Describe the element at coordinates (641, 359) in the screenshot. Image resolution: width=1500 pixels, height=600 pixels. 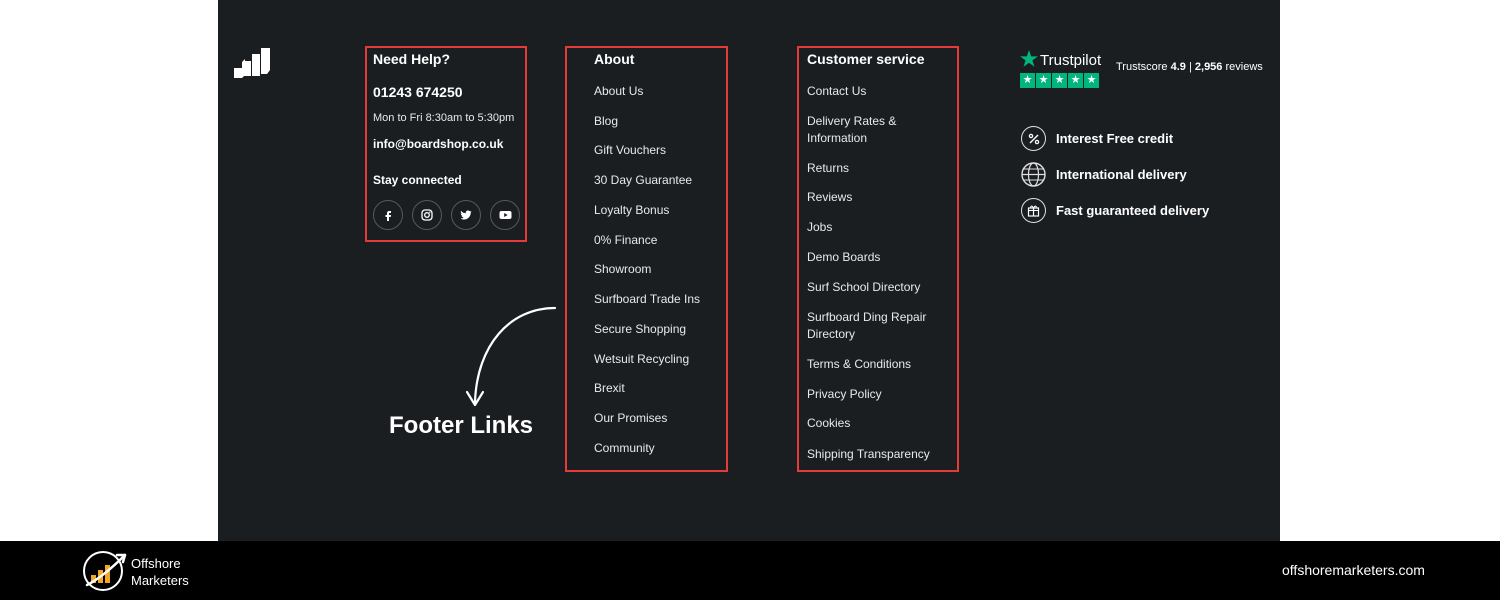
I see `about-link: Wetsuit Recycling` at that location.